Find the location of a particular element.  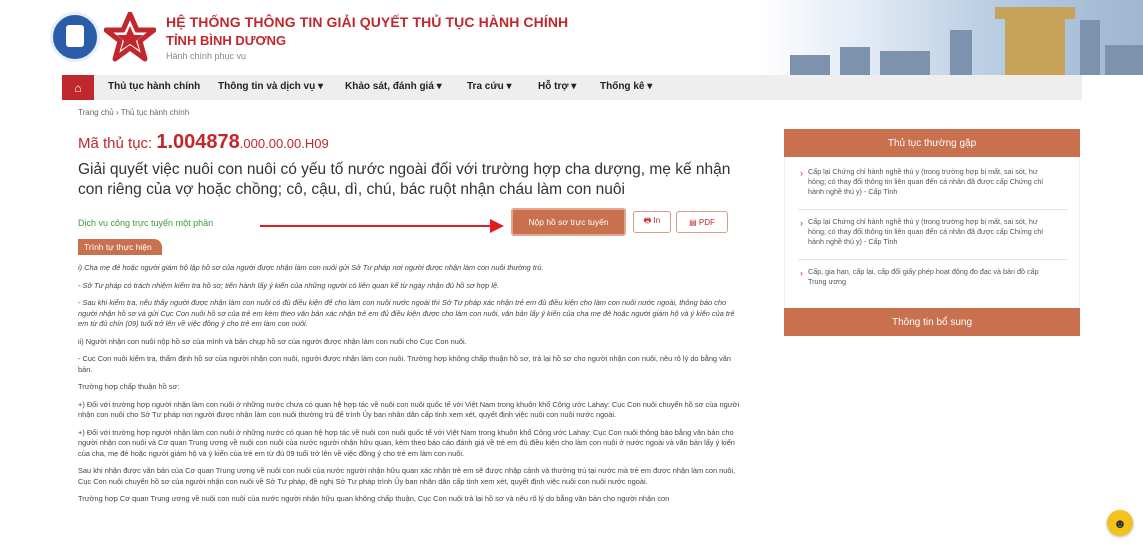

home-button: ⌂ is located at coordinates (78, 87).